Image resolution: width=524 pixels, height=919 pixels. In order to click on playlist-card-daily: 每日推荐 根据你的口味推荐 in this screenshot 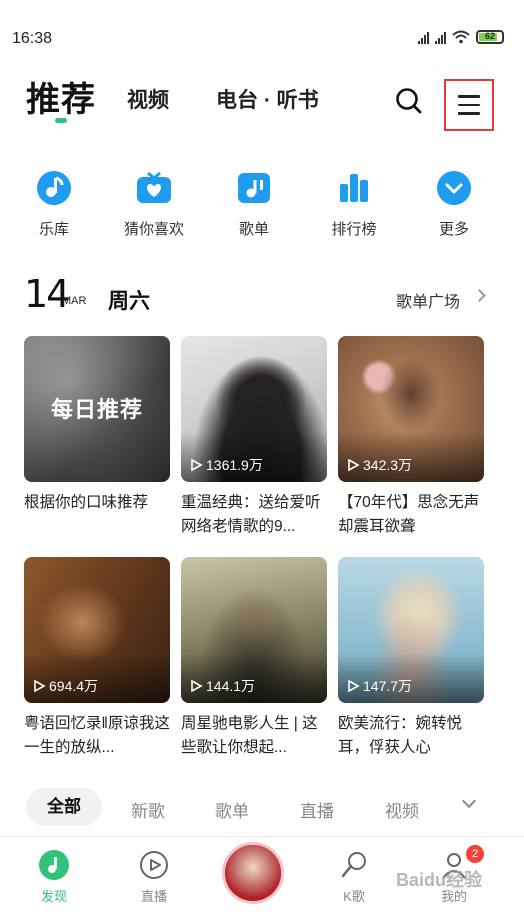, I will do `click(97, 437)`.